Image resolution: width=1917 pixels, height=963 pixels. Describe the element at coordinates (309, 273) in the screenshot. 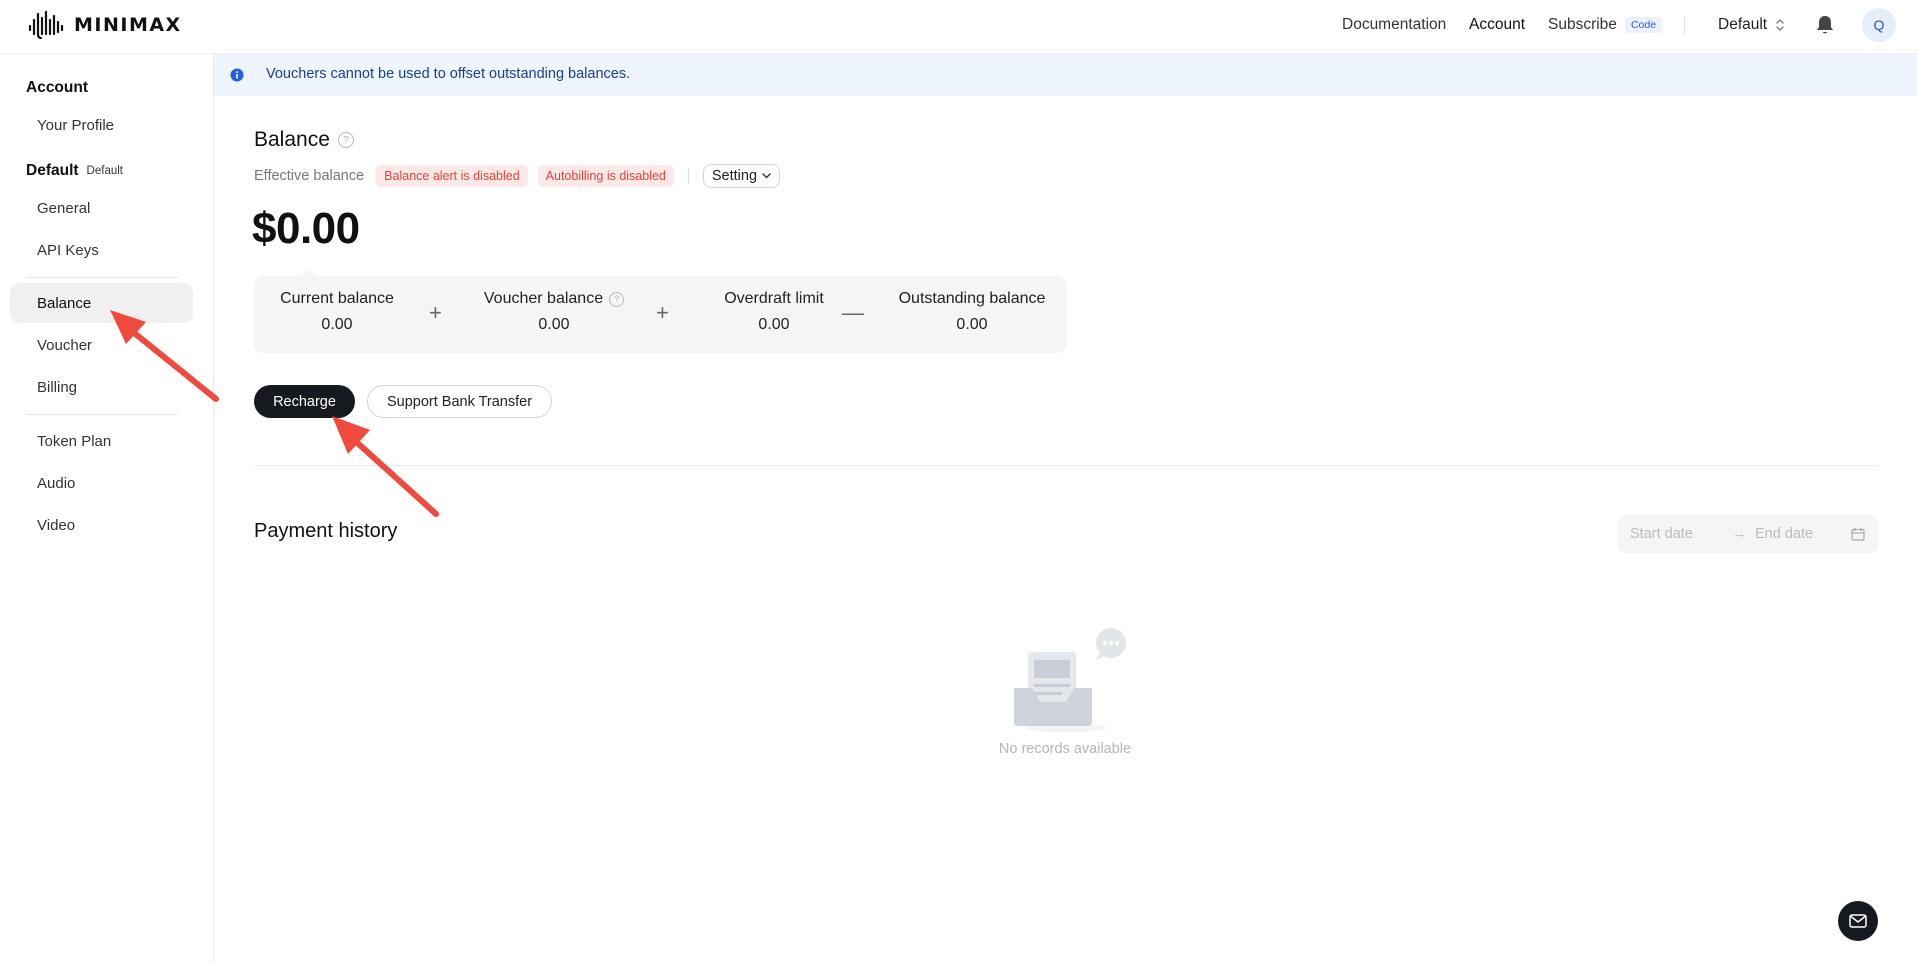

I see `breakdown-pointer` at that location.